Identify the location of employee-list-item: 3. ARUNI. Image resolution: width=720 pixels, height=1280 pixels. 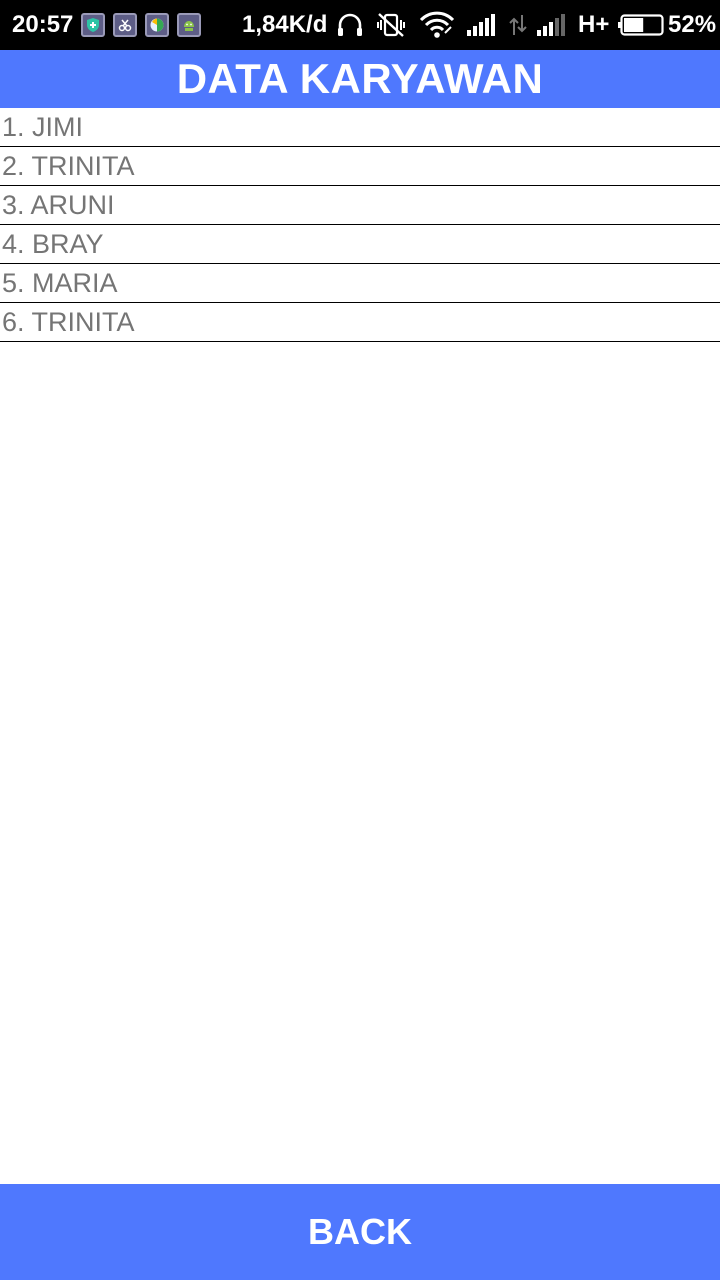
(360, 205).